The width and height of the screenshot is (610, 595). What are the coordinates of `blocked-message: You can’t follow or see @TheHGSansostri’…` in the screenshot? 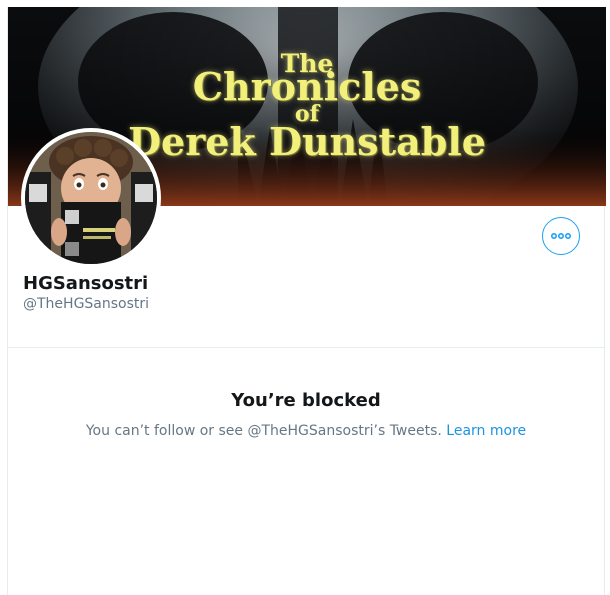 It's located at (306, 431).